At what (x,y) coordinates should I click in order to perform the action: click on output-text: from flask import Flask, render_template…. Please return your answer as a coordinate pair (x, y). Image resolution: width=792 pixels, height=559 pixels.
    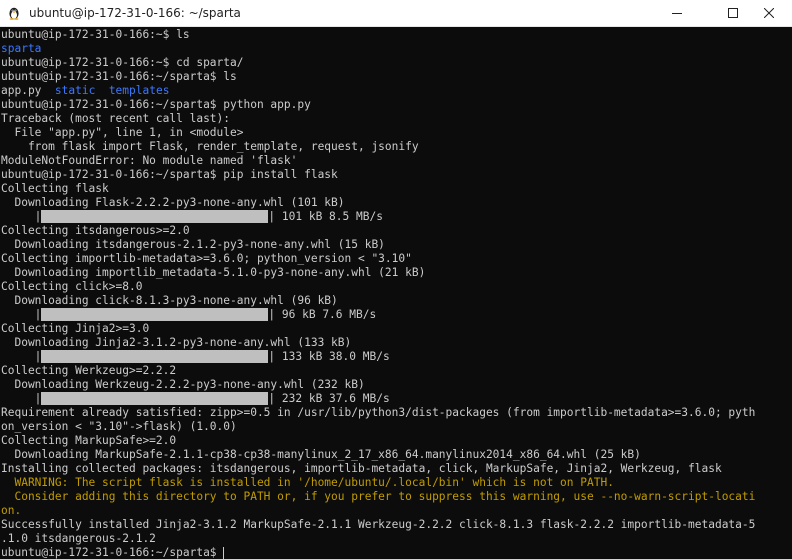
    Looking at the image, I should click on (210, 146).